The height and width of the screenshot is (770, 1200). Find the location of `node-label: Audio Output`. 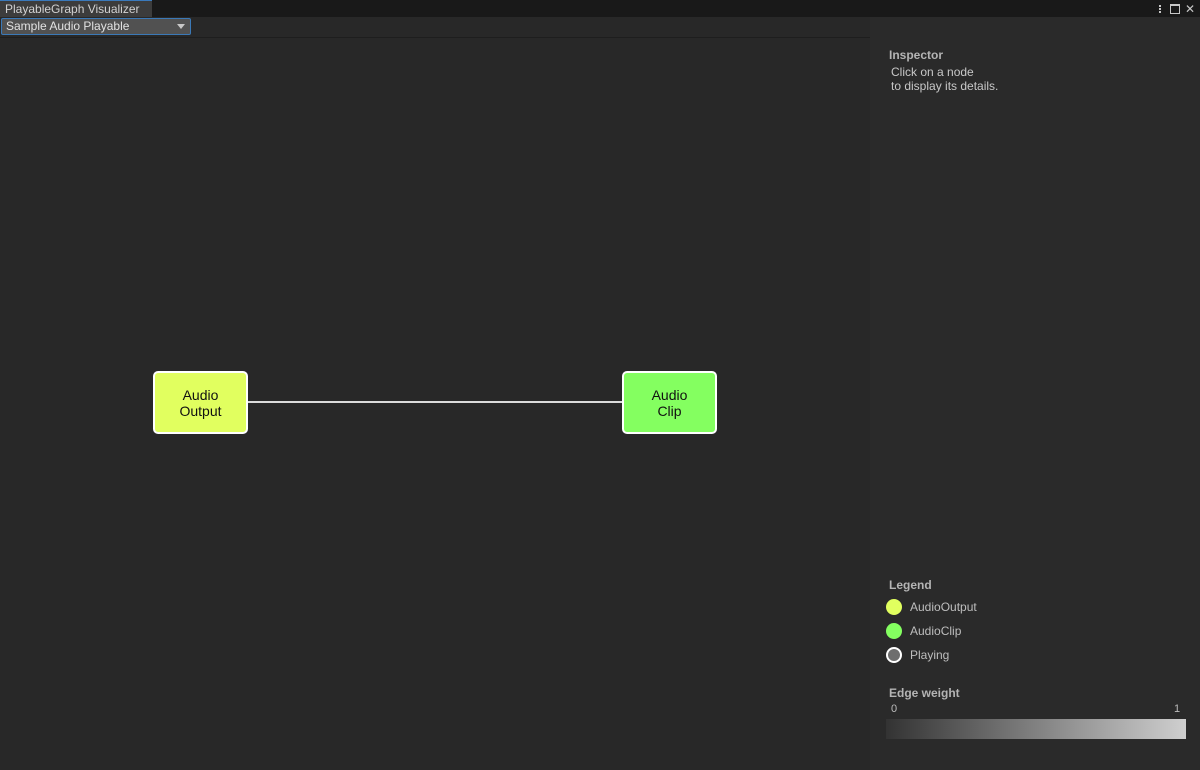

node-label: Audio Output is located at coordinates (200, 402).